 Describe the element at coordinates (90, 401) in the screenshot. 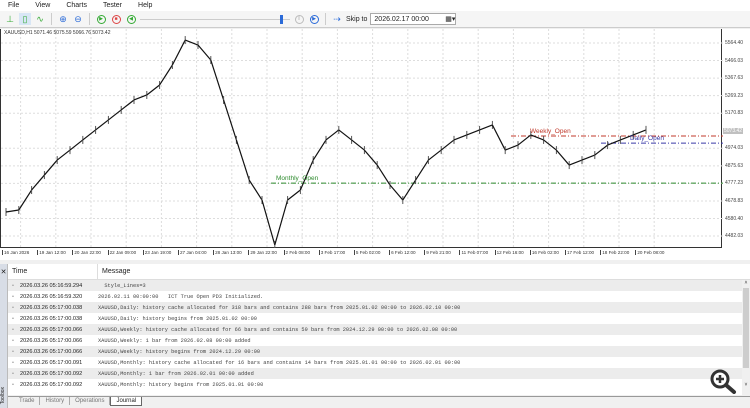

I see `tab-operations: Operations` at that location.